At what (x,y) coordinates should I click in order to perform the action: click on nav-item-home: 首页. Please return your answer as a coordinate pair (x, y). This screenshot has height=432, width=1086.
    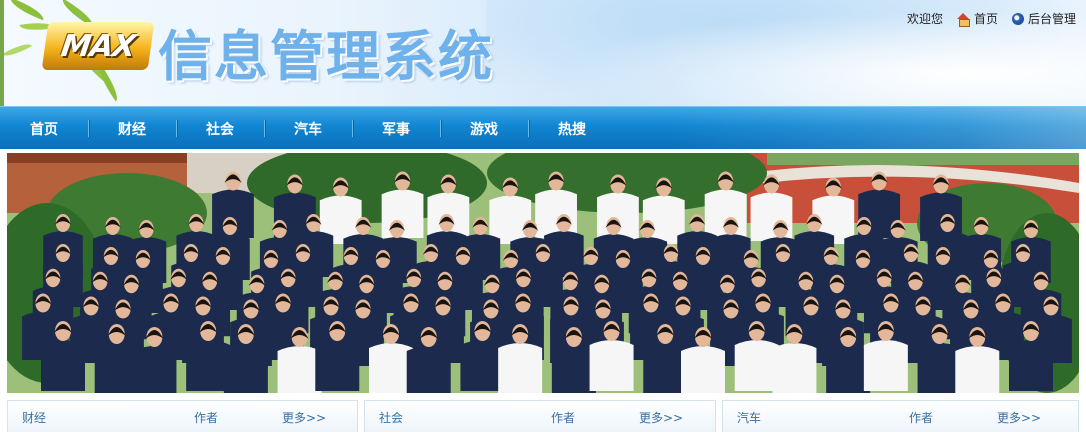
    Looking at the image, I should click on (44, 128).